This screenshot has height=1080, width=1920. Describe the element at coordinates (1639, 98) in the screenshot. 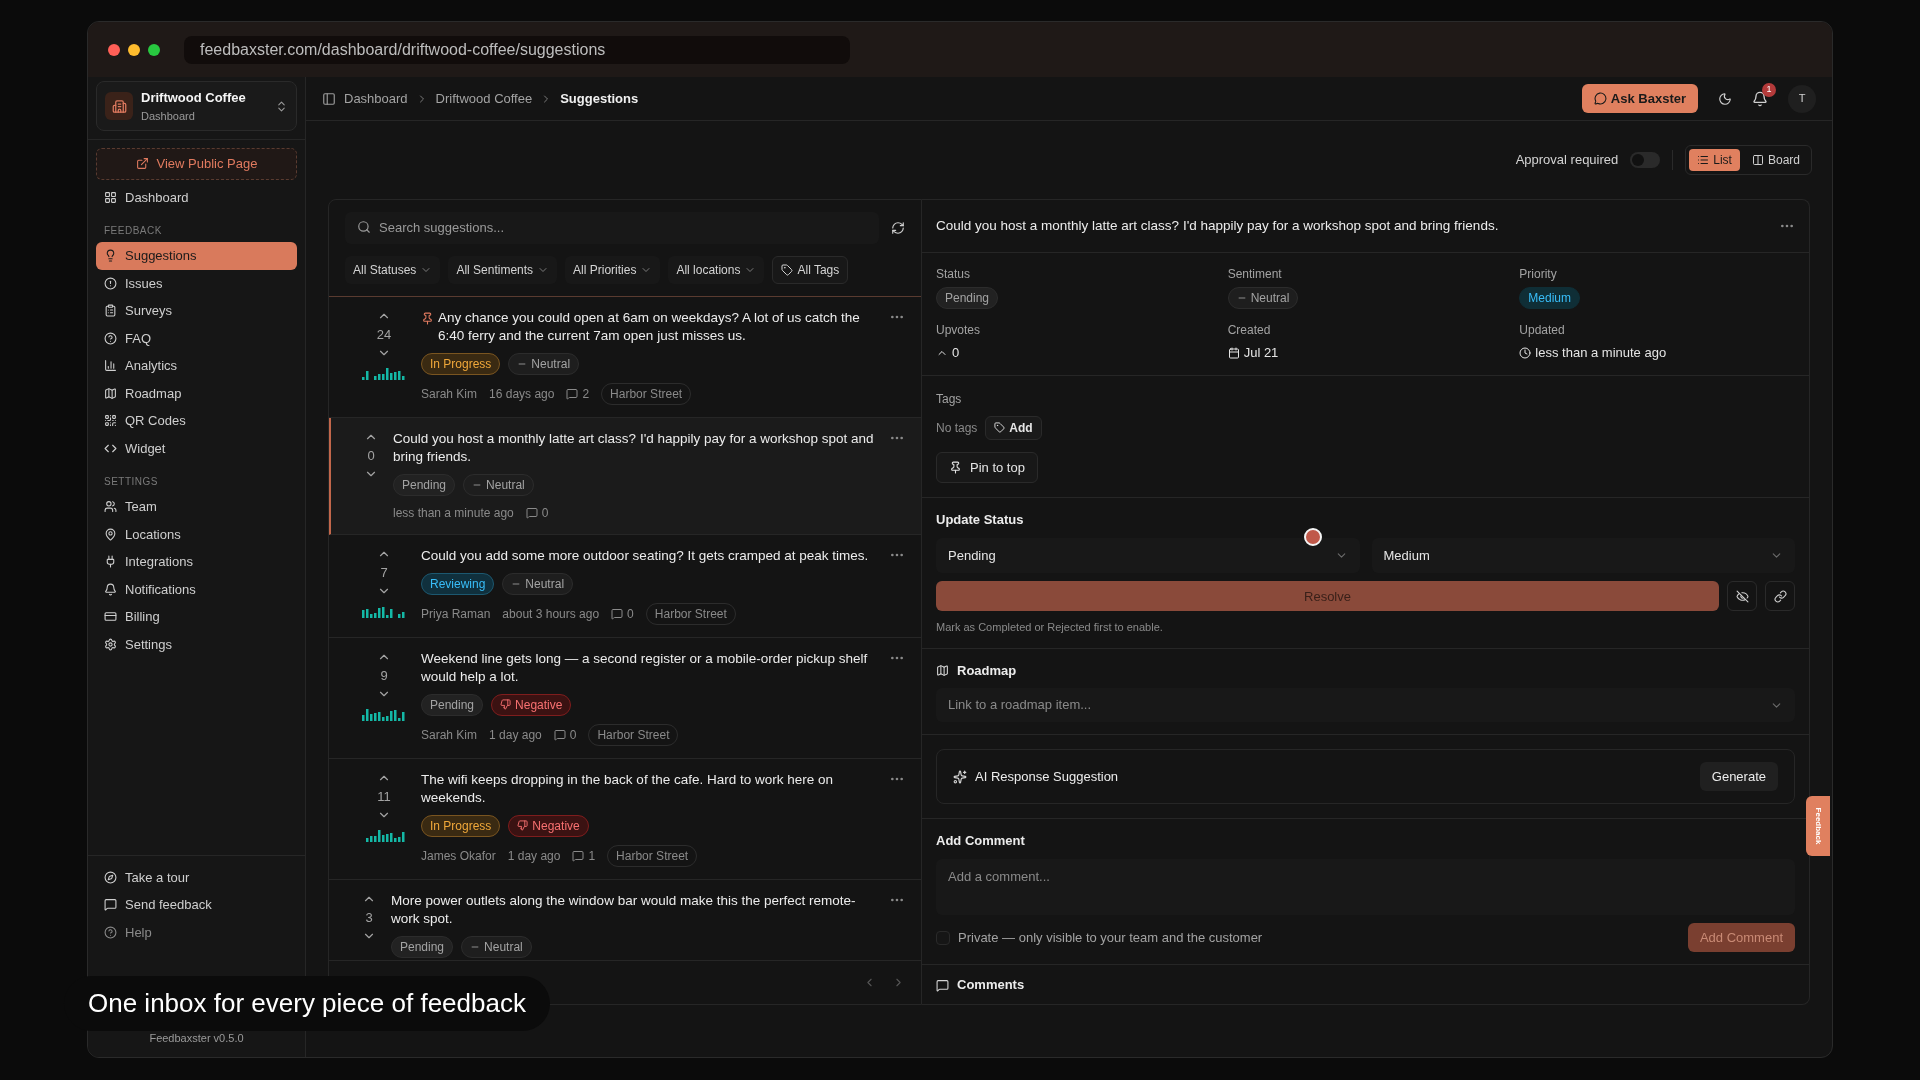

I see `ask-baxster-button: Ask Baxster` at that location.